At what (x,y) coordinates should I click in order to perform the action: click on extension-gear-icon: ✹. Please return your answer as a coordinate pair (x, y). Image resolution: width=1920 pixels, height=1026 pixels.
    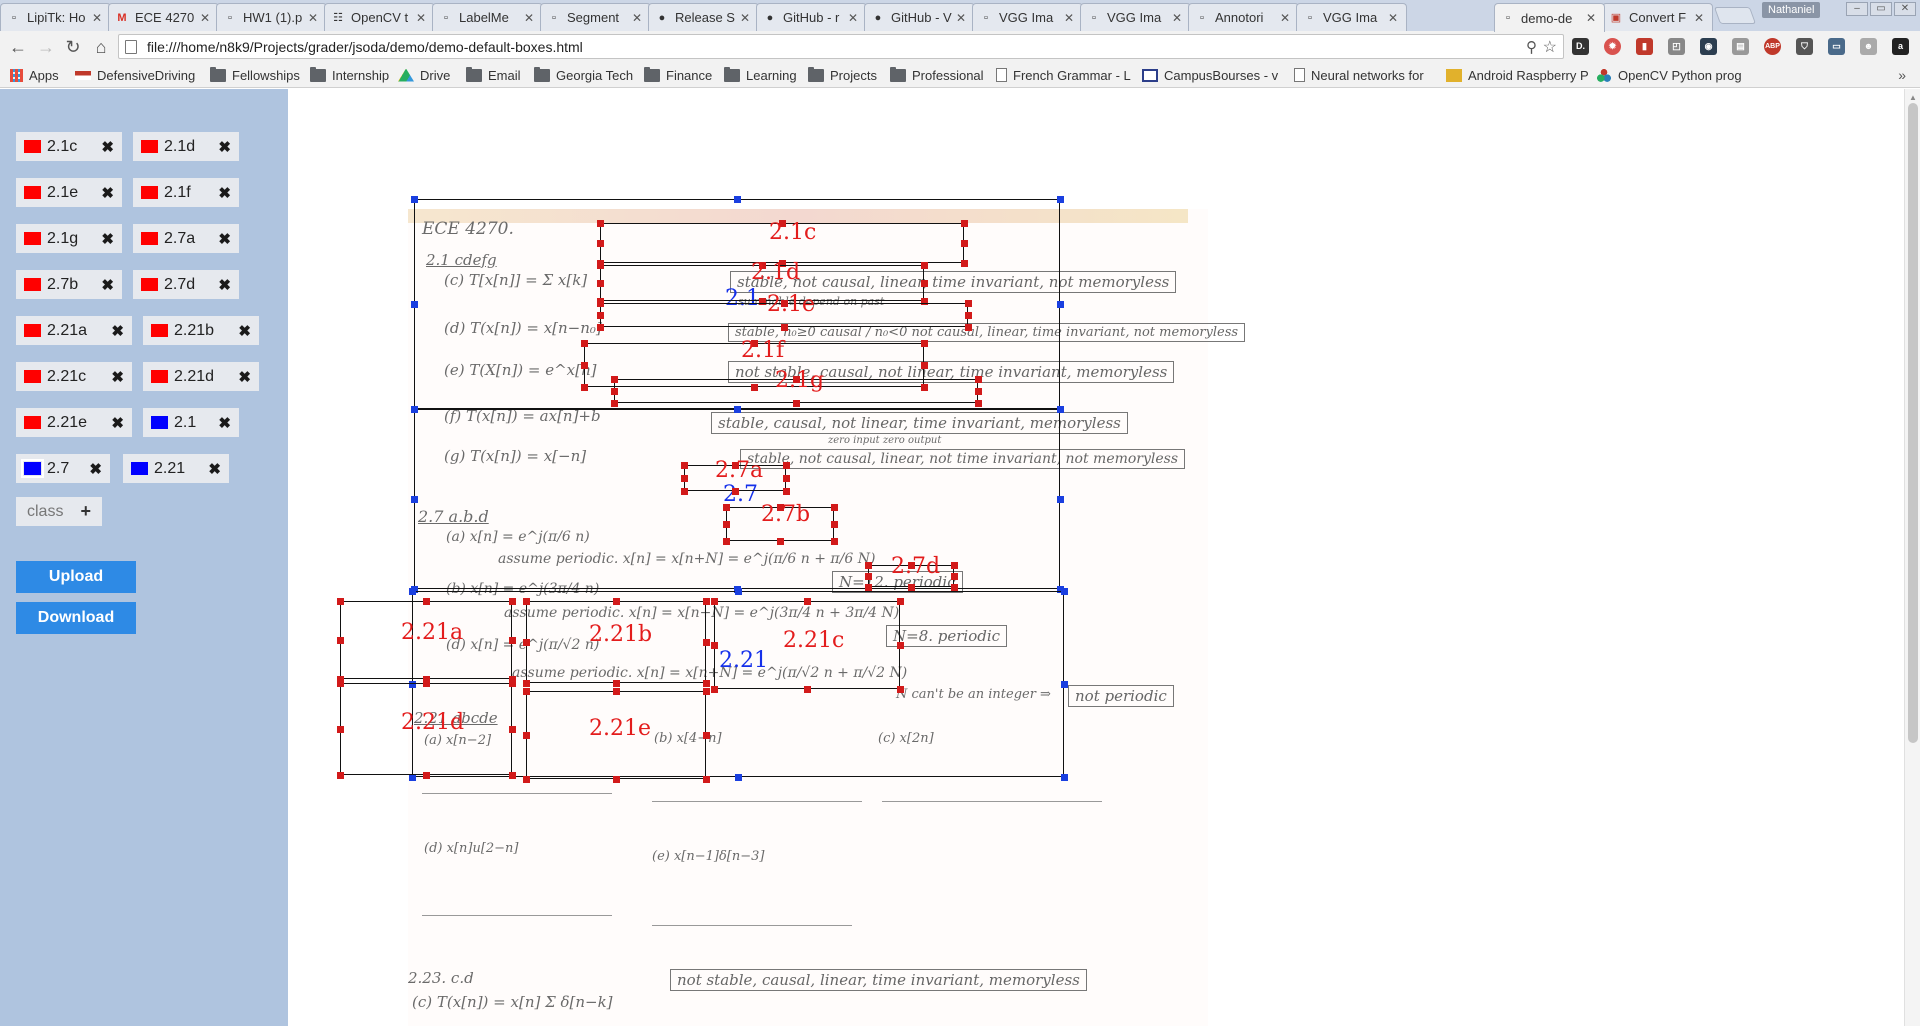
    Looking at the image, I should click on (1612, 46).